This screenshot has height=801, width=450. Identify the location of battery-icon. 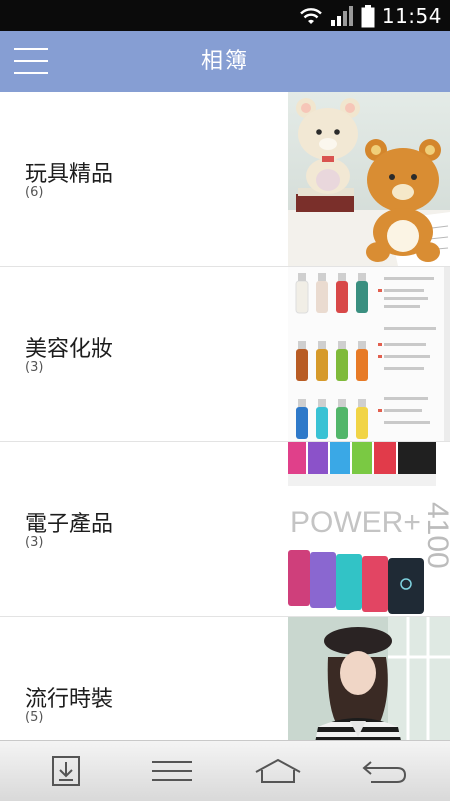
(368, 15).